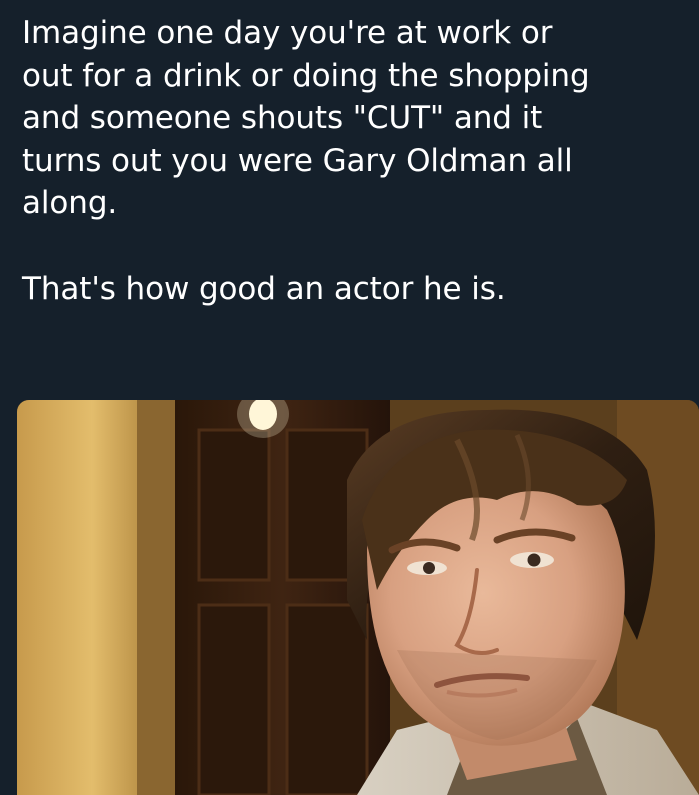 Image resolution: width=699 pixels, height=795 pixels. Describe the element at coordinates (156, 597) in the screenshot. I see `wall-trim` at that location.